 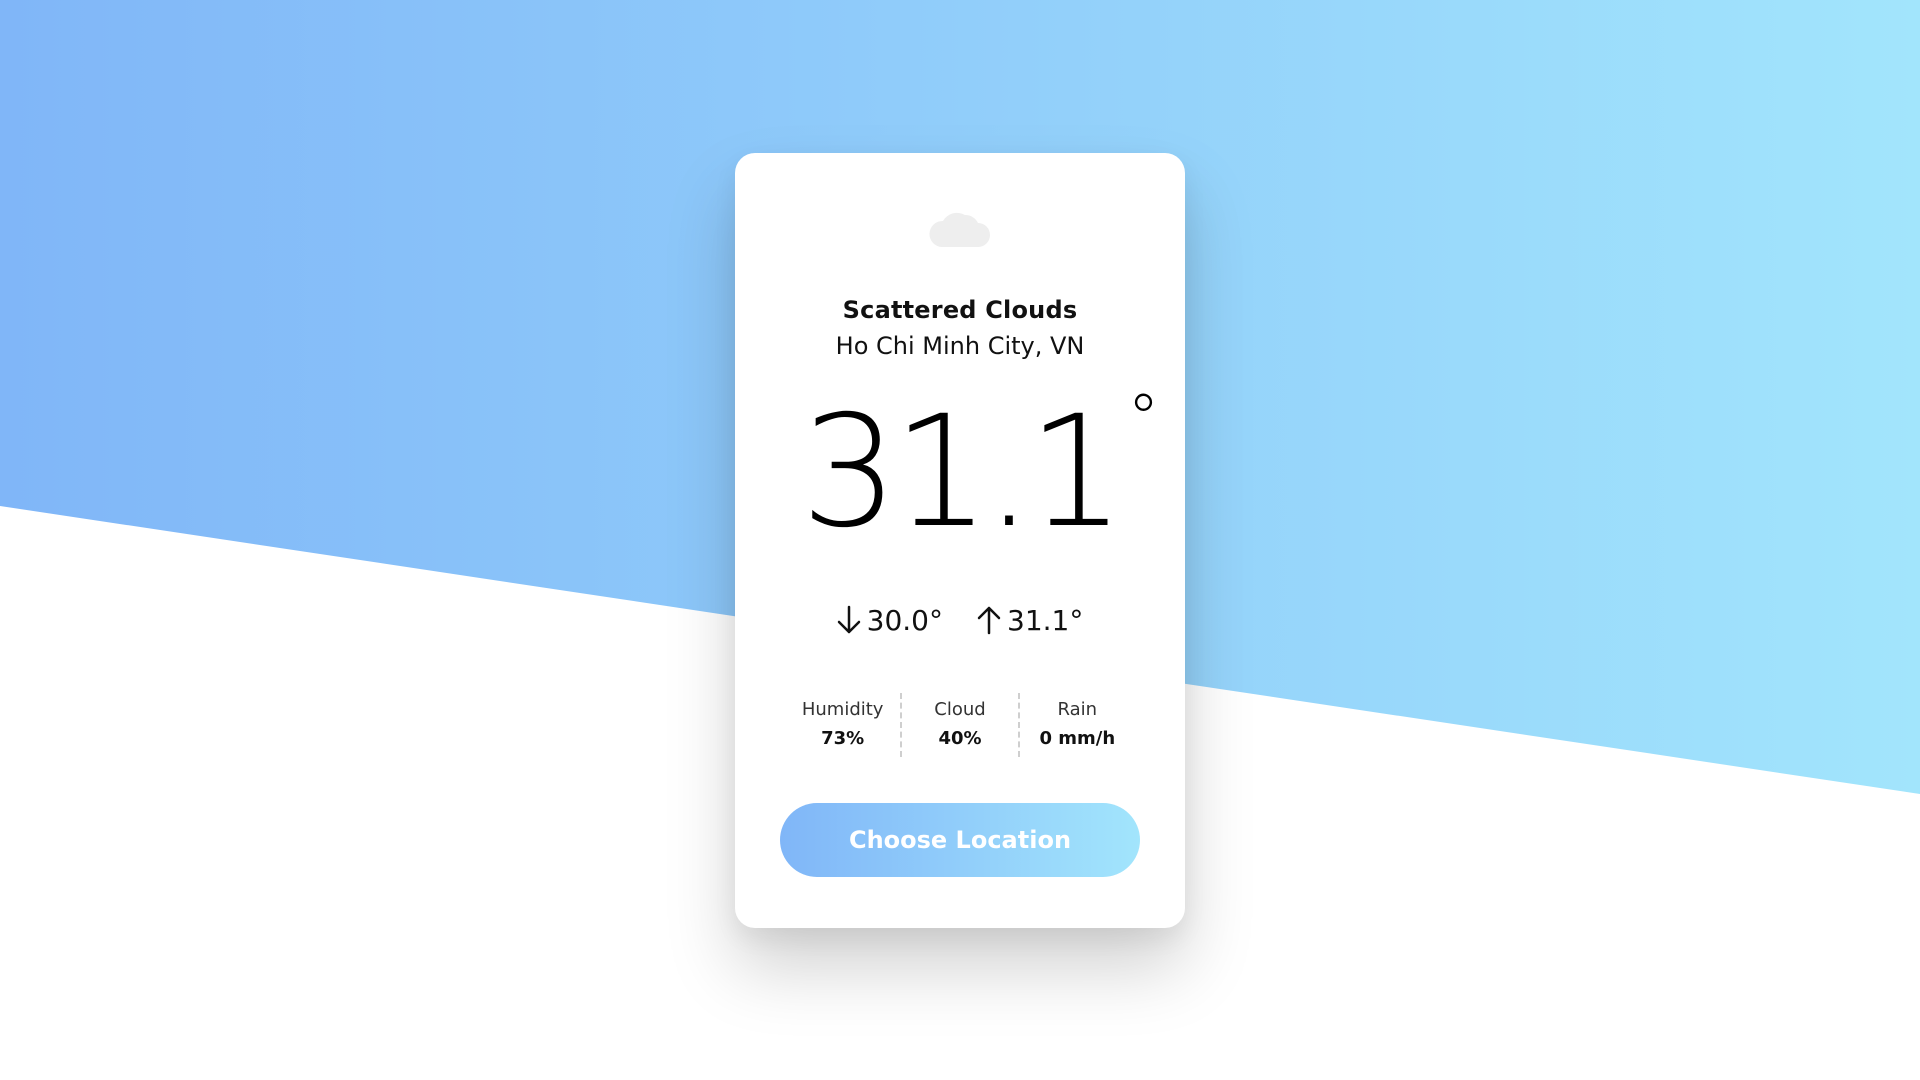 What do you see at coordinates (963, 472) in the screenshot?
I see `temperature-number: 31.1` at bounding box center [963, 472].